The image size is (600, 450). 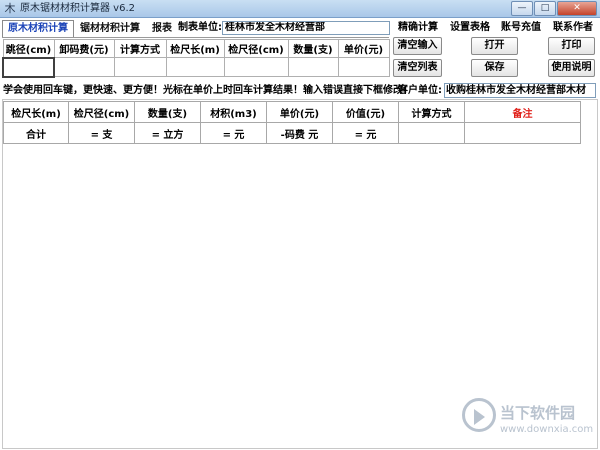 What do you see at coordinates (520, 90) in the screenshot?
I see `client-field: 收购桂林市发全木材经营部木材` at bounding box center [520, 90].